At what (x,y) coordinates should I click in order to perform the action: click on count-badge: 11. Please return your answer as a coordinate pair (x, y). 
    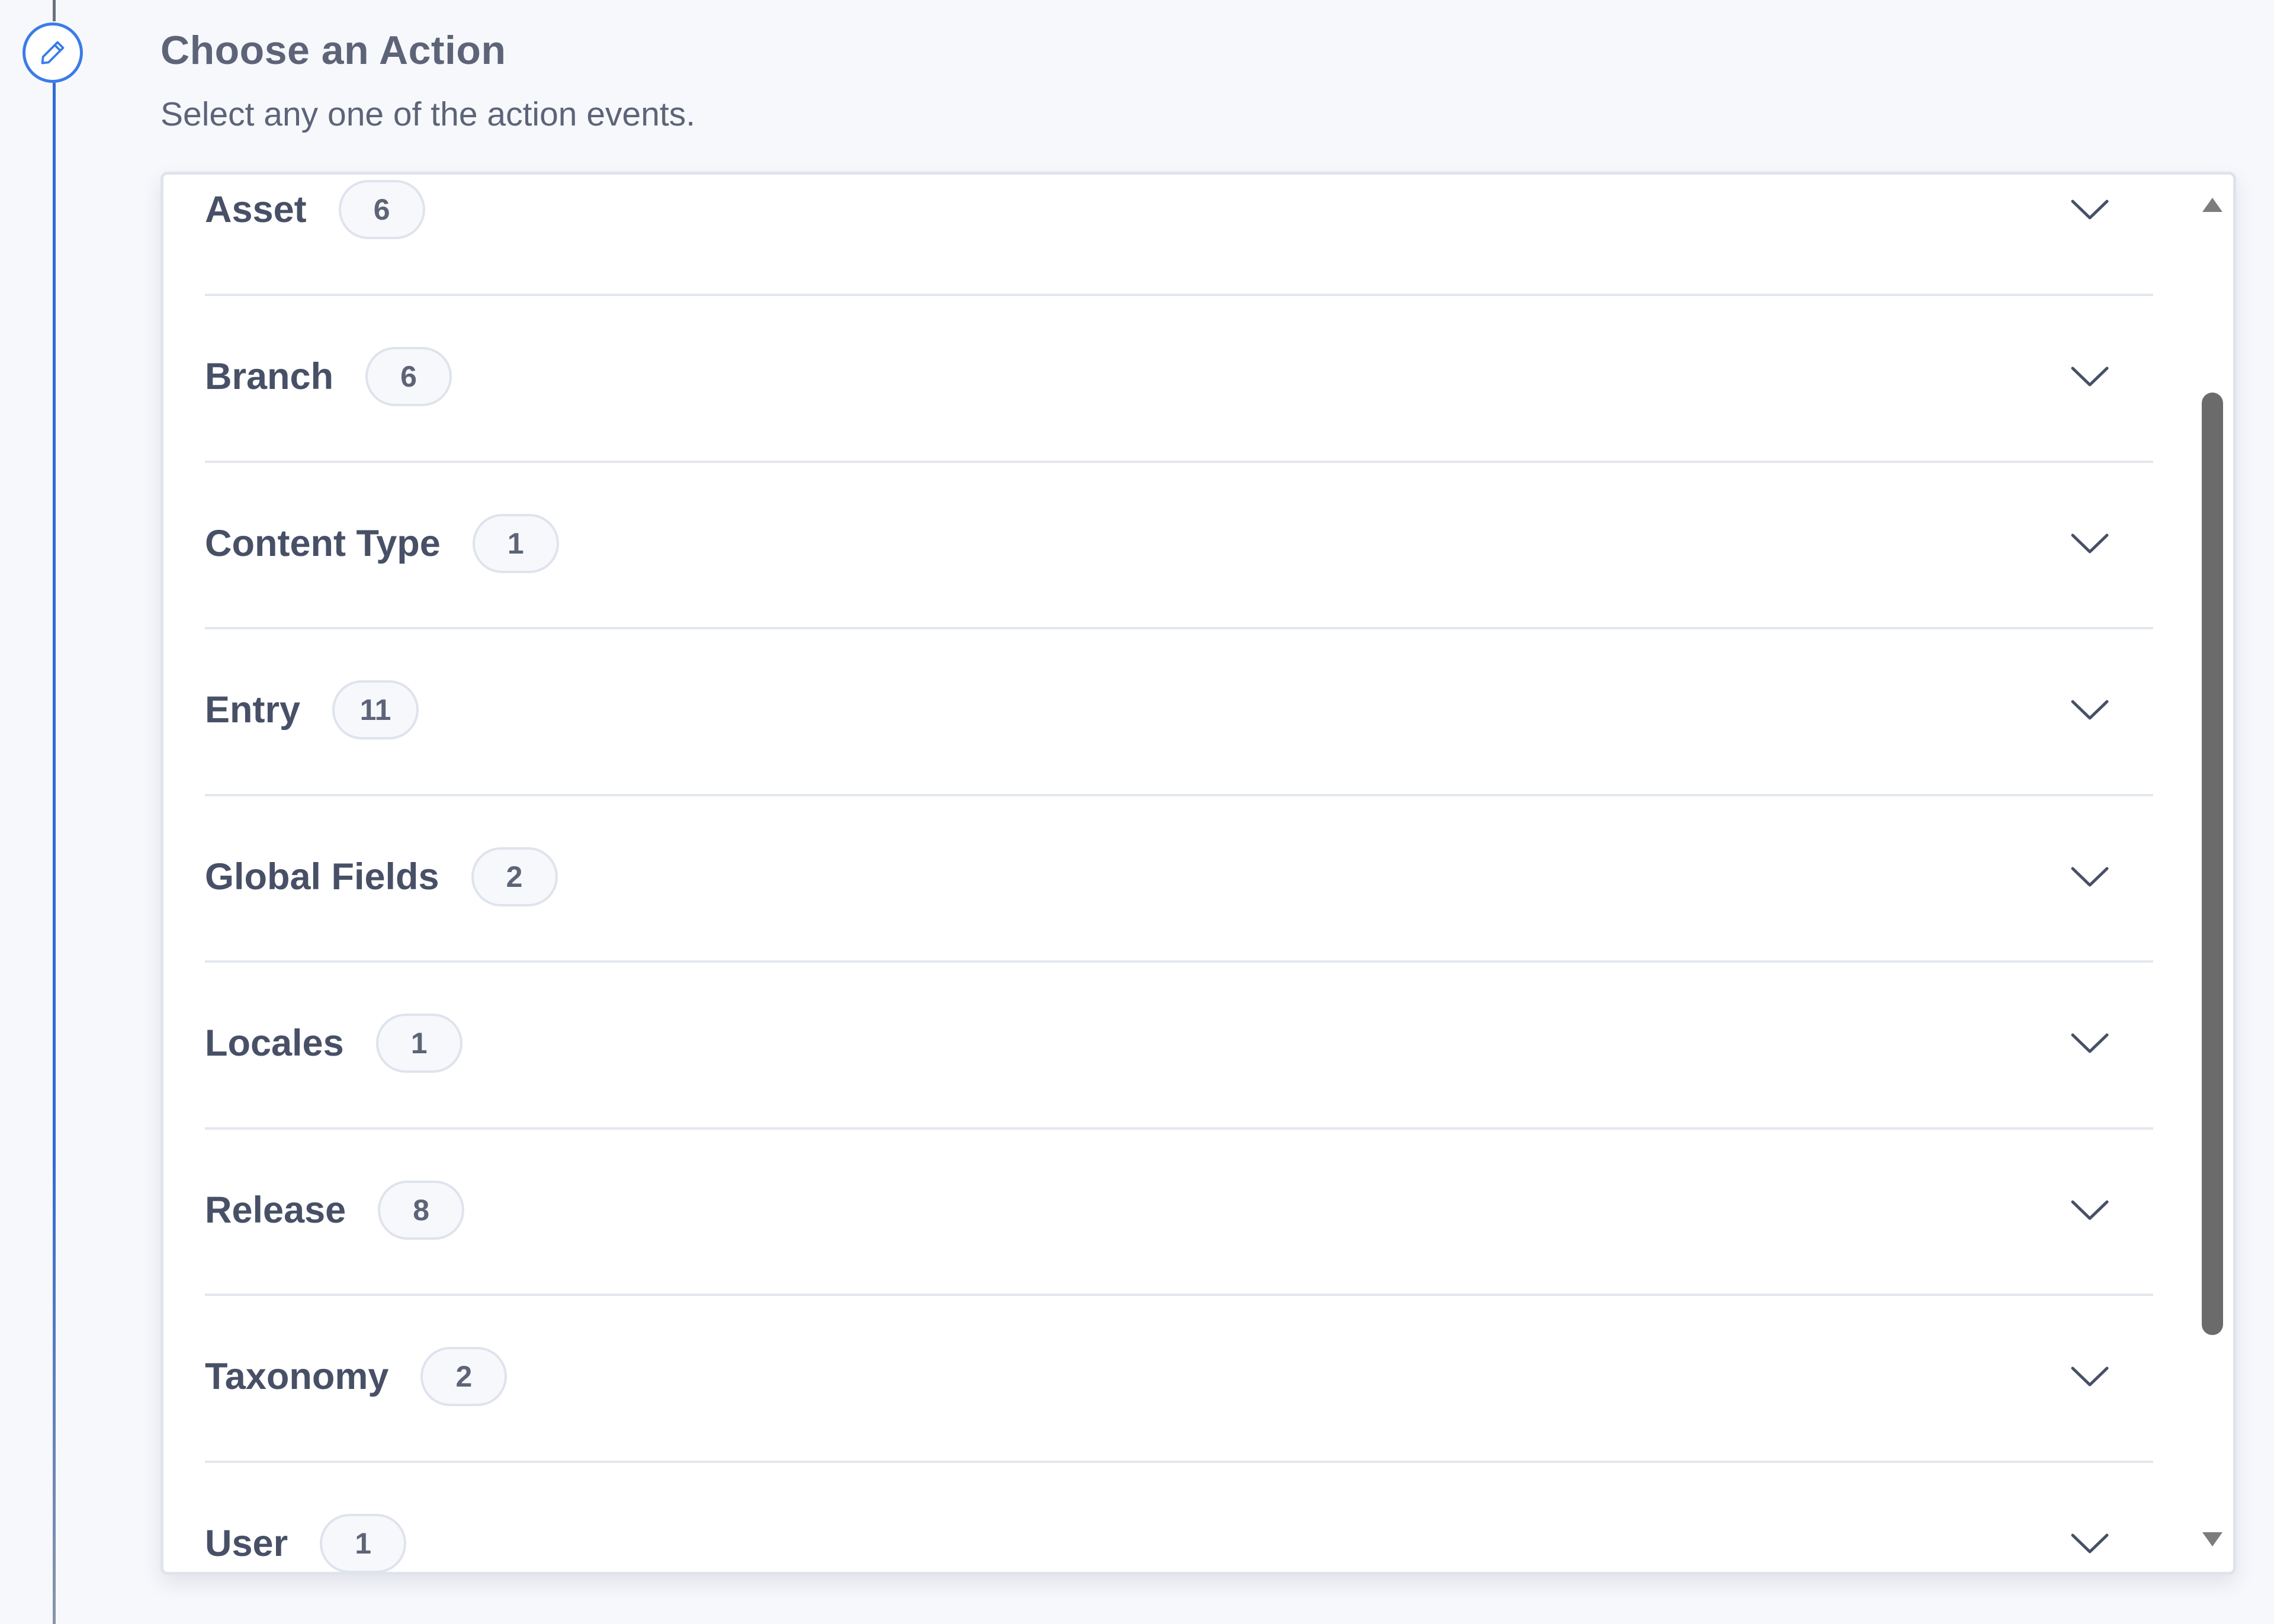
    Looking at the image, I should click on (375, 709).